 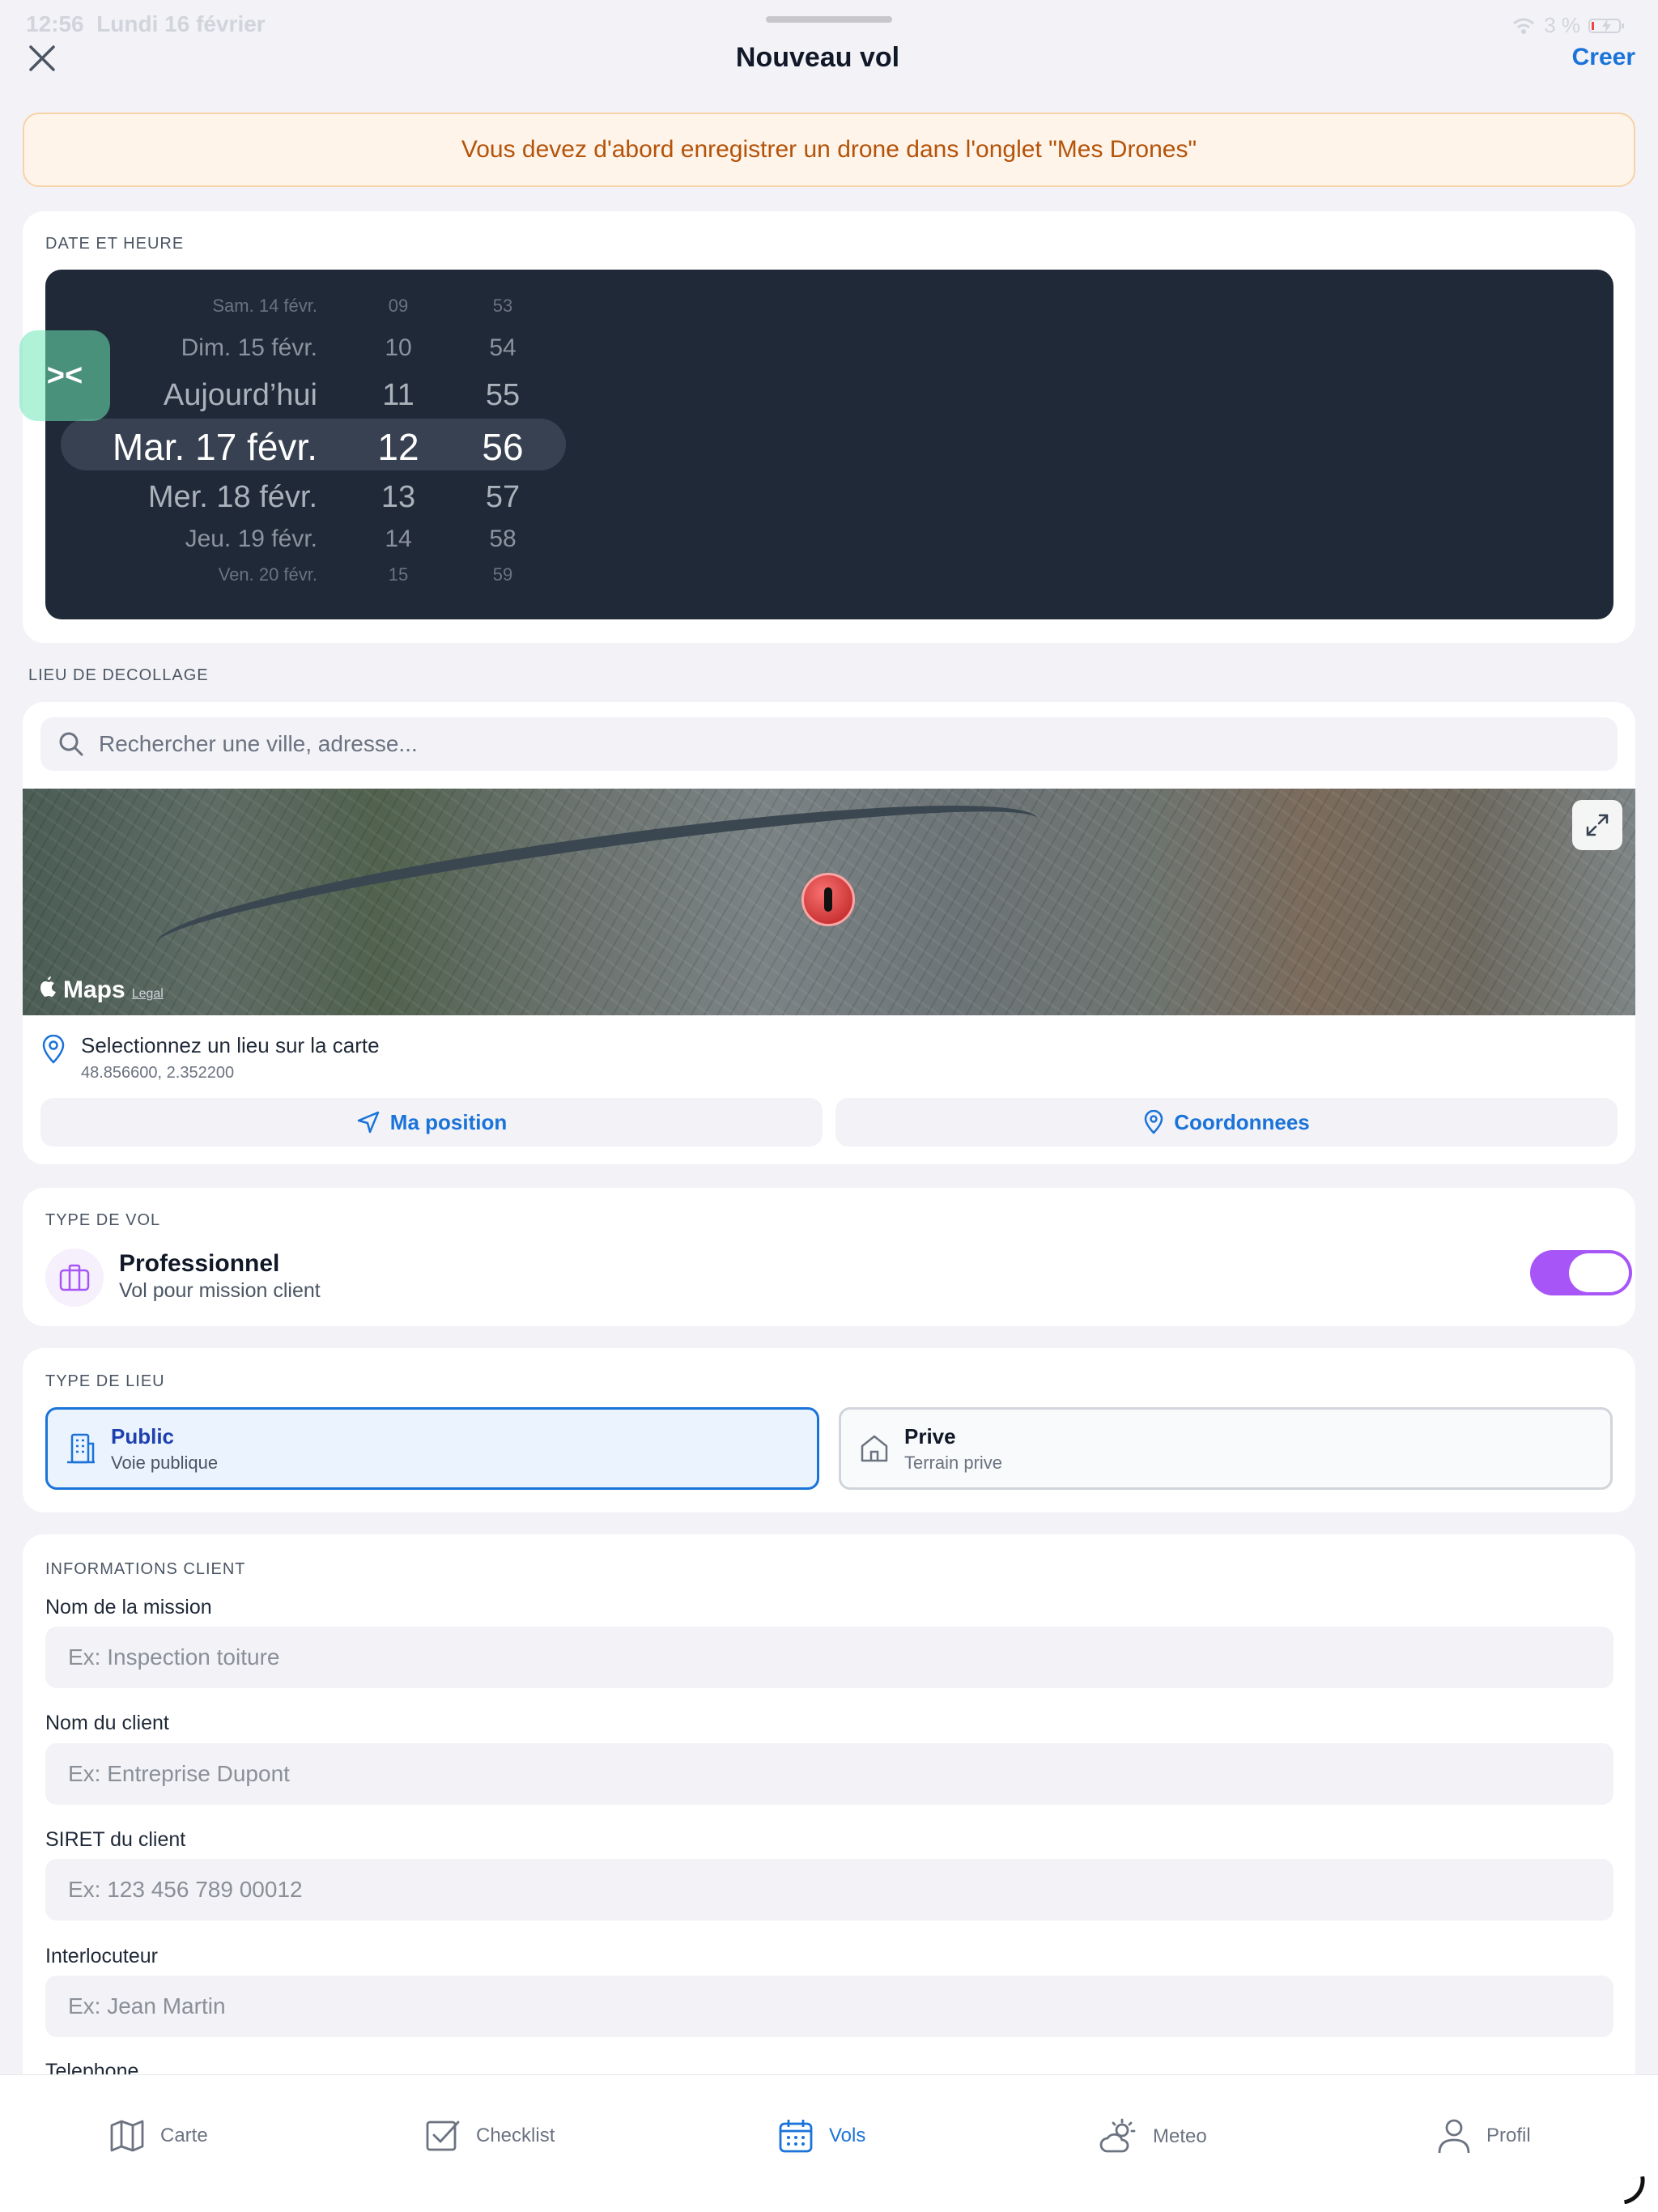 I want to click on picker-minute: 59, so click(x=502, y=574).